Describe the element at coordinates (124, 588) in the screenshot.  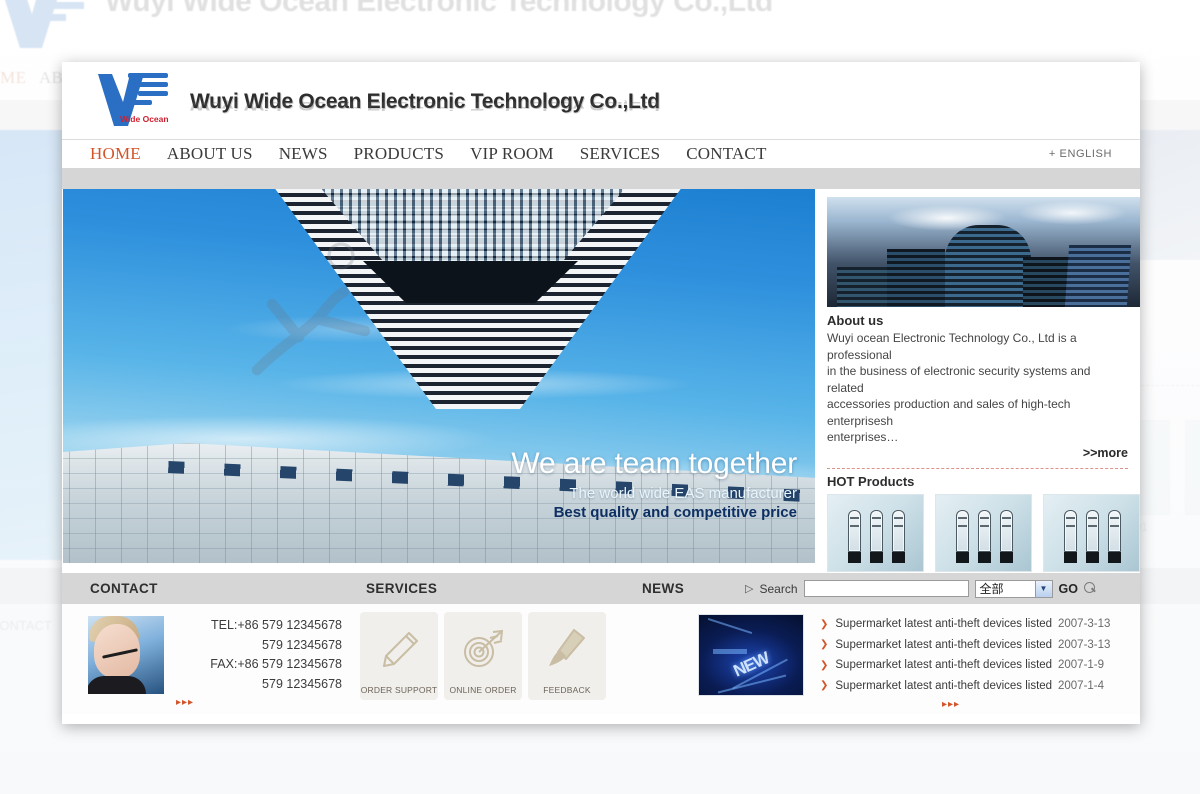
I see `footer-heading-contact: CONTACT` at that location.